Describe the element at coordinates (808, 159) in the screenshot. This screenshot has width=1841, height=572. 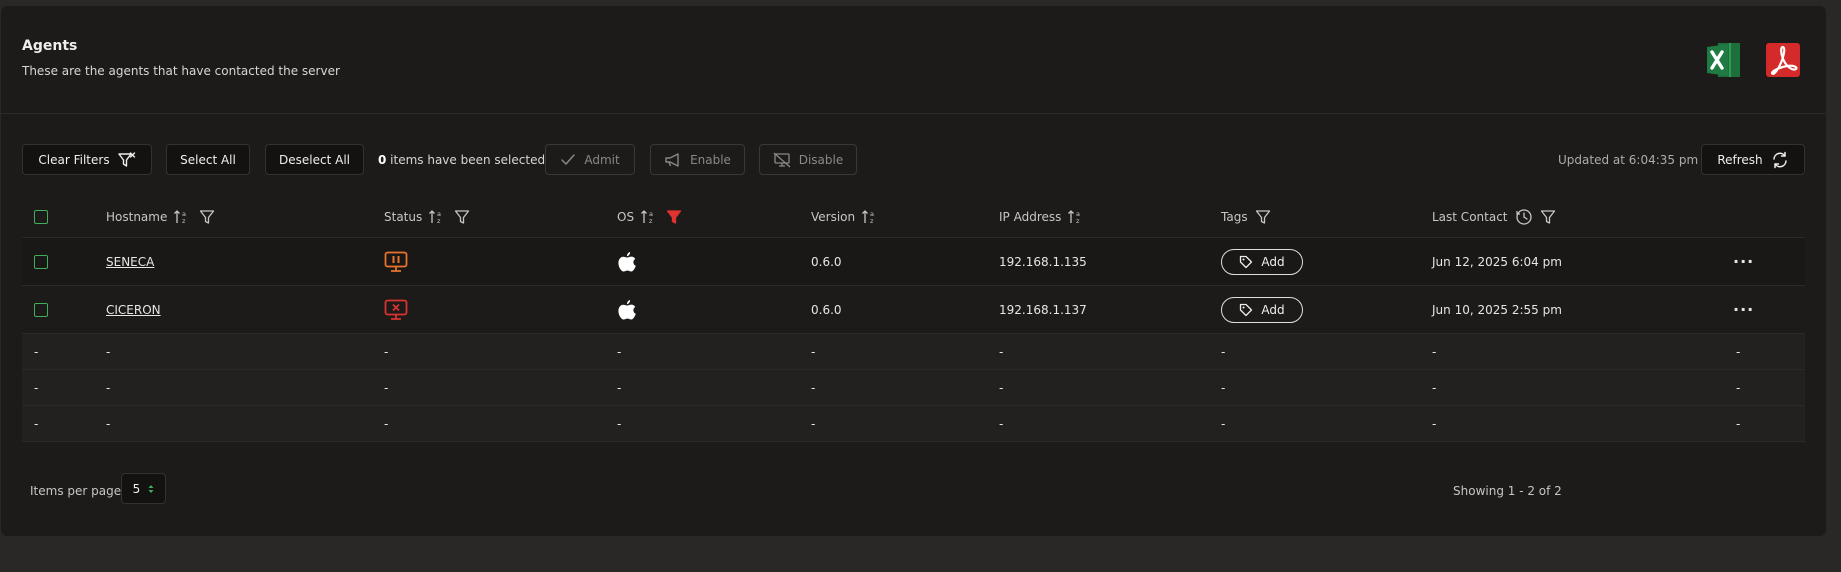
I see `disable-button: Disable` at that location.